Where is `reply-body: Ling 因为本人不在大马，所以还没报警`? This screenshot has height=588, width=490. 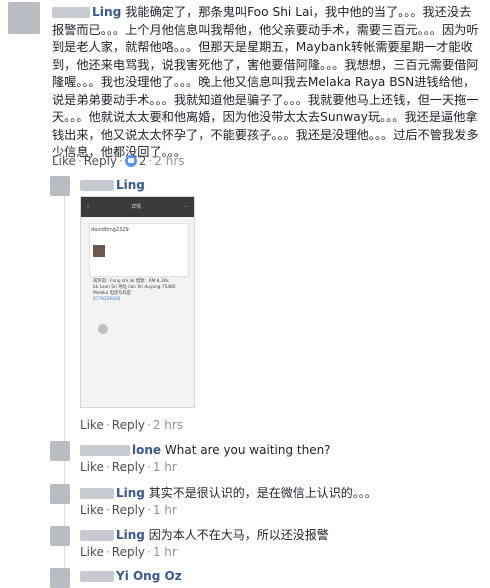
reply-body: Ling 因为本人不在大马，所以还没报警 is located at coordinates (204, 535).